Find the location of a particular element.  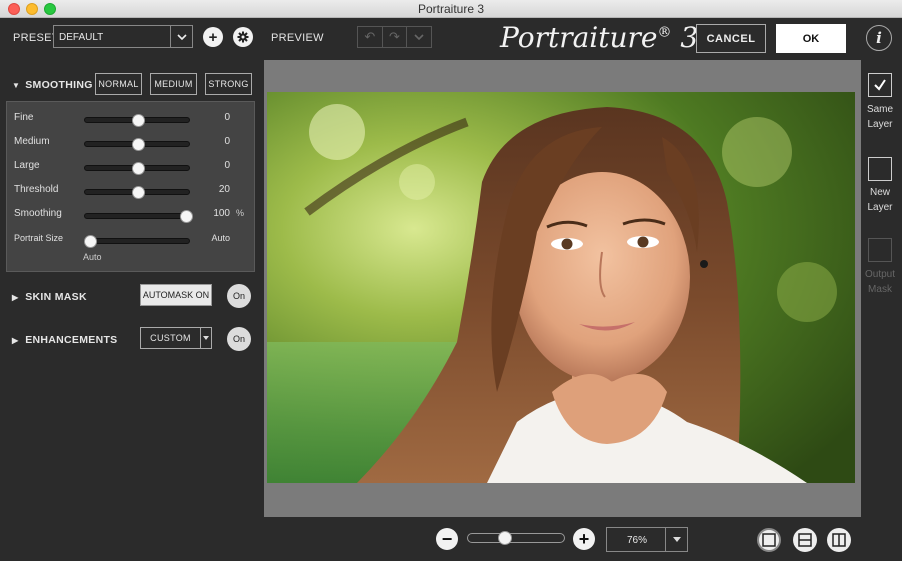

split-vertical-icon is located at coordinates (839, 540).